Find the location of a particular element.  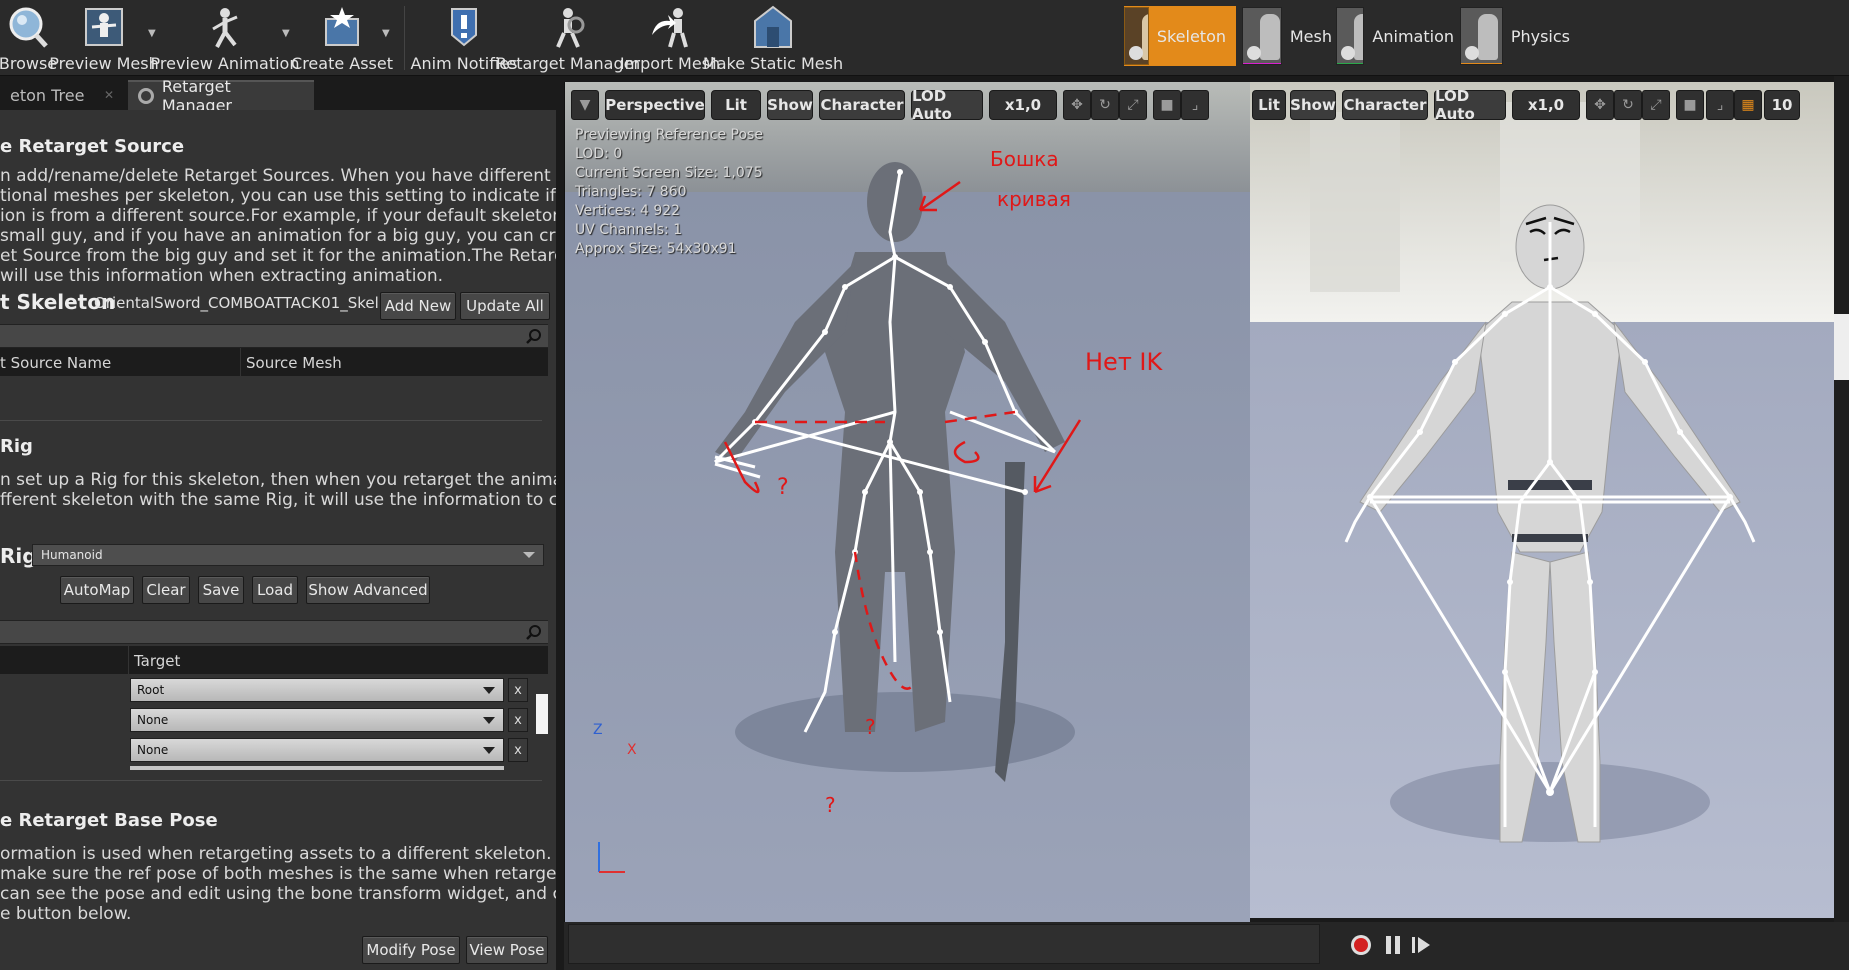

mode-skeleton-button: Skeleton is located at coordinates (1180, 36).